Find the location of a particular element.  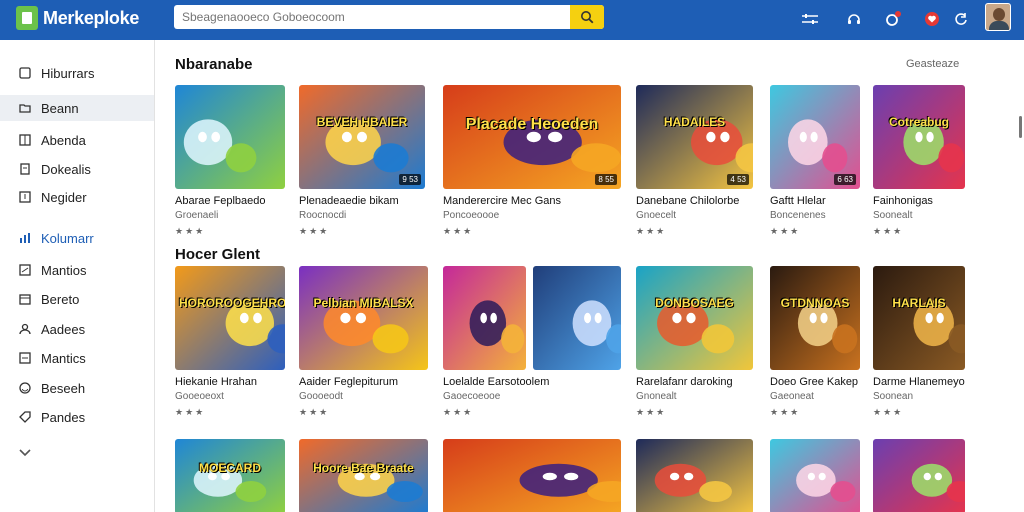

tag-icon is located at coordinates (25, 417).